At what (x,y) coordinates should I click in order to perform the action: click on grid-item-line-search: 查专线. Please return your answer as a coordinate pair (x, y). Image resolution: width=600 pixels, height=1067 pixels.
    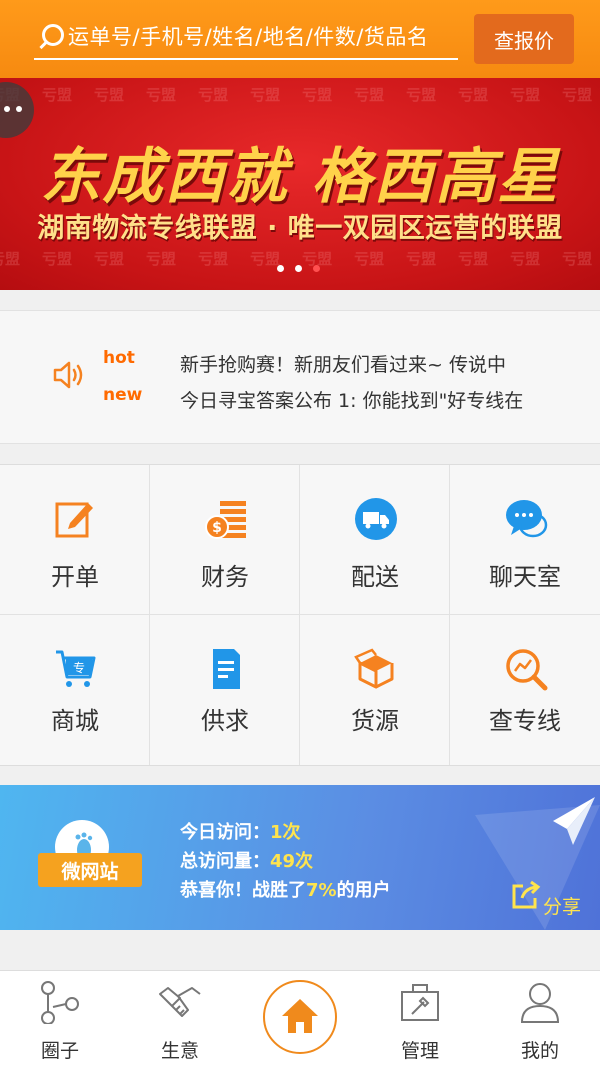
    Looking at the image, I should click on (525, 690).